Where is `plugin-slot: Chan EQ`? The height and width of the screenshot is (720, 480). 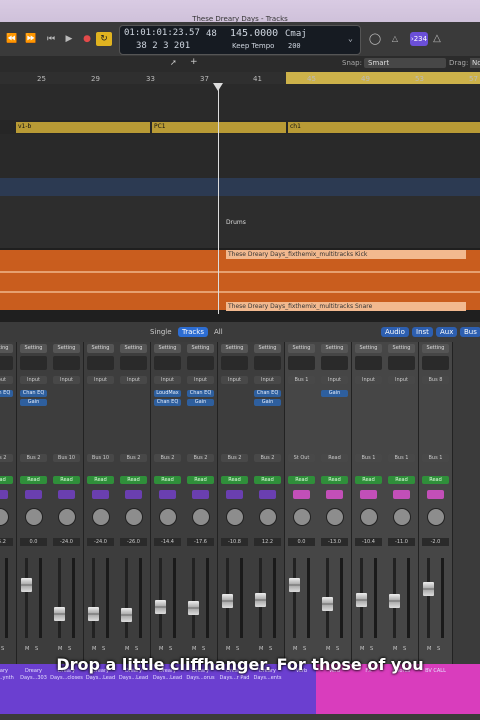
plugin-slot: Chan EQ is located at coordinates (33, 393).